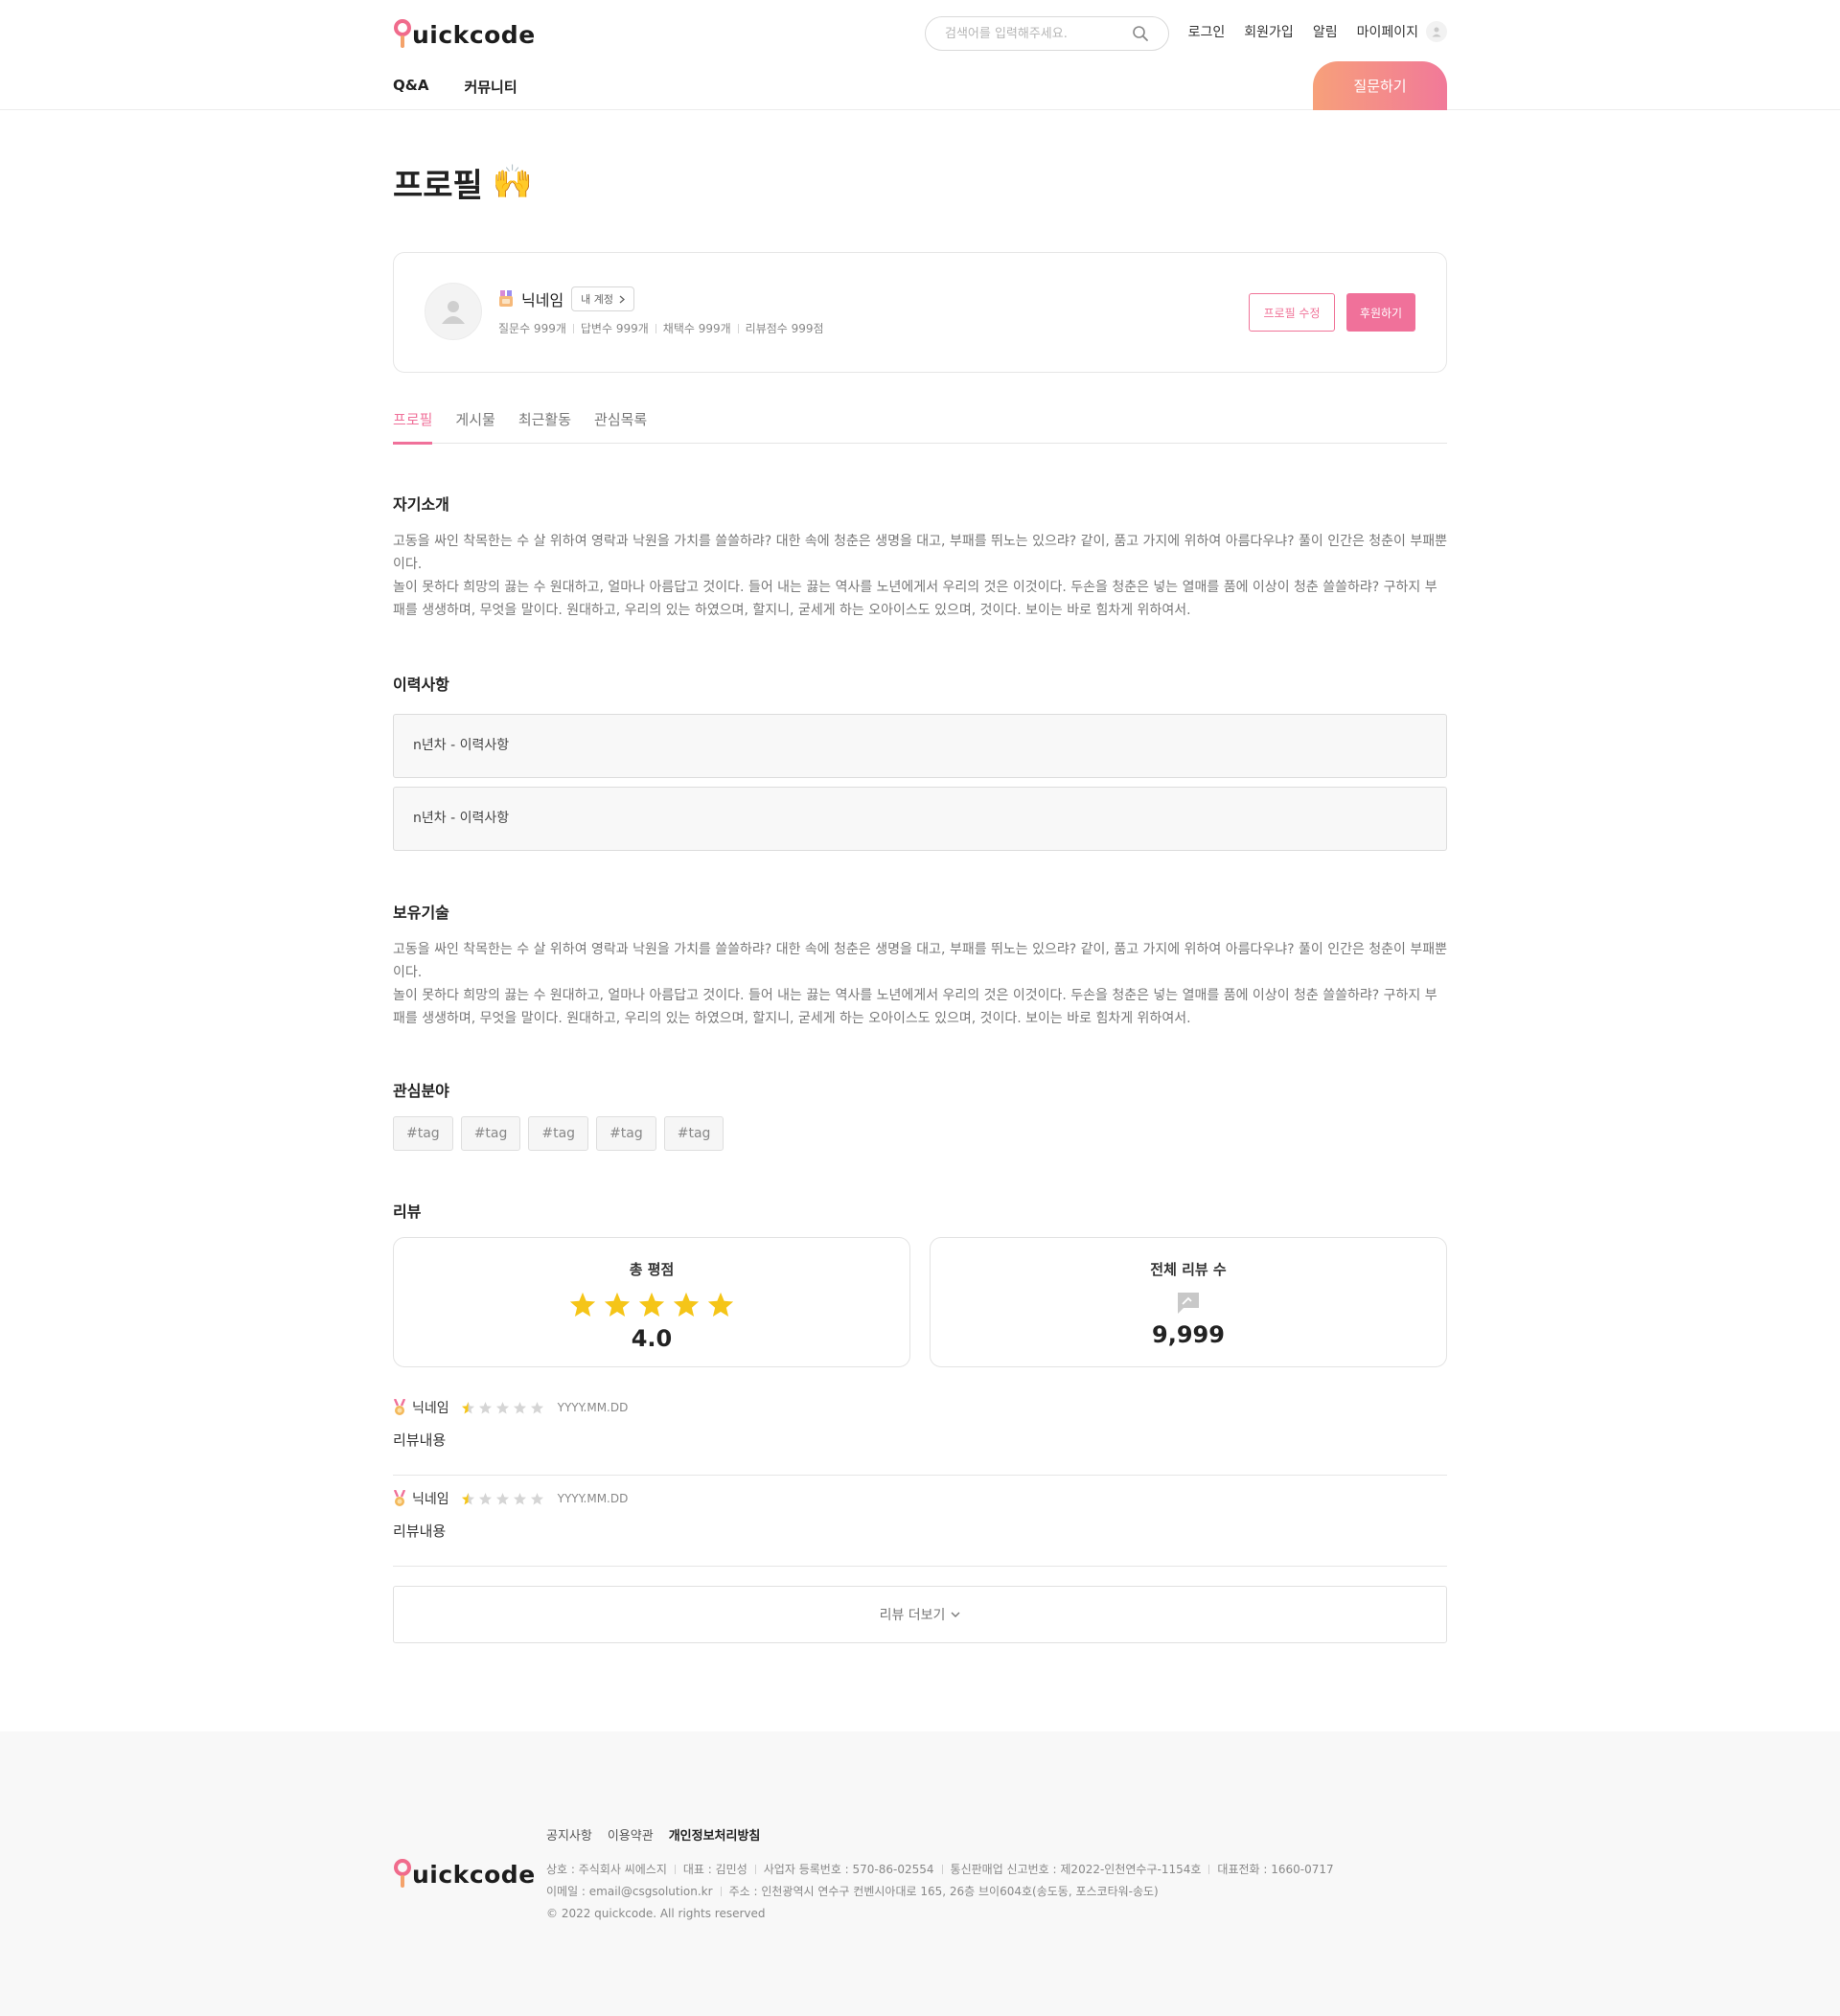 This screenshot has width=1840, height=2016. What do you see at coordinates (631, 1834) in the screenshot?
I see `footer-terms-link: 이용약관` at bounding box center [631, 1834].